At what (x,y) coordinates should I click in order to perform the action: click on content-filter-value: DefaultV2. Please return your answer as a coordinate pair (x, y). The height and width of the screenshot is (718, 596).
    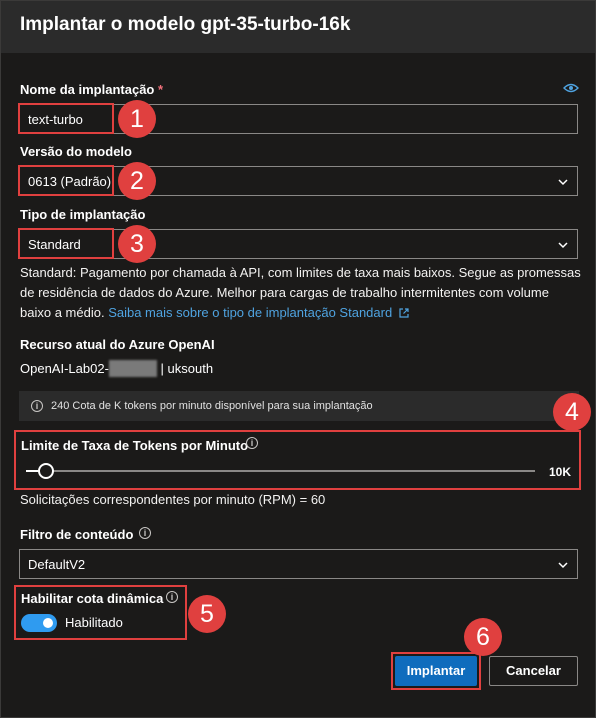
    Looking at the image, I should click on (57, 564).